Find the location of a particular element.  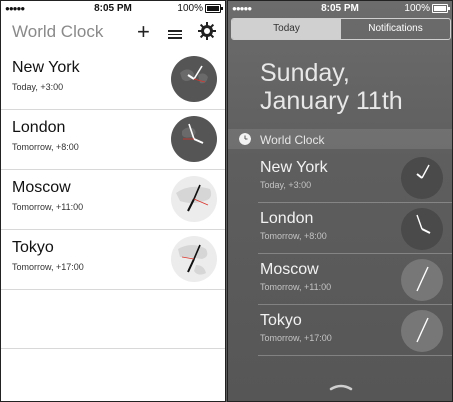

clock-icon is located at coordinates (245, 139).